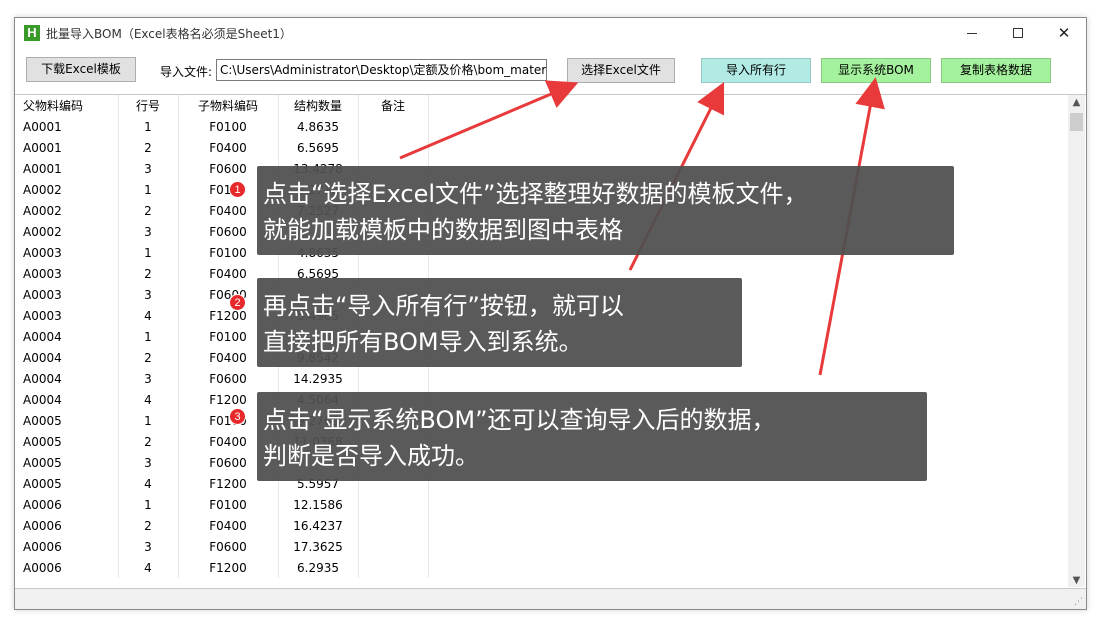  I want to click on callout-step-3: 点击“显示系统BOM”还可以查询导入后的数据， 判断是否导入成功。, so click(592, 436).